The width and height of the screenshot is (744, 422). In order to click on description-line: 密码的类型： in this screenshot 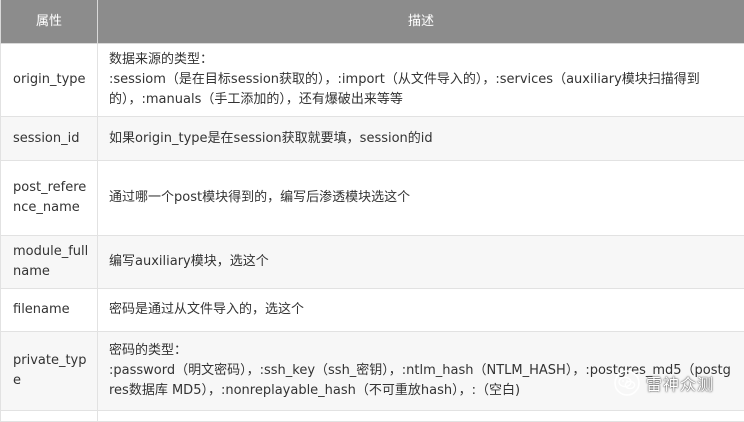, I will do `click(421, 351)`.